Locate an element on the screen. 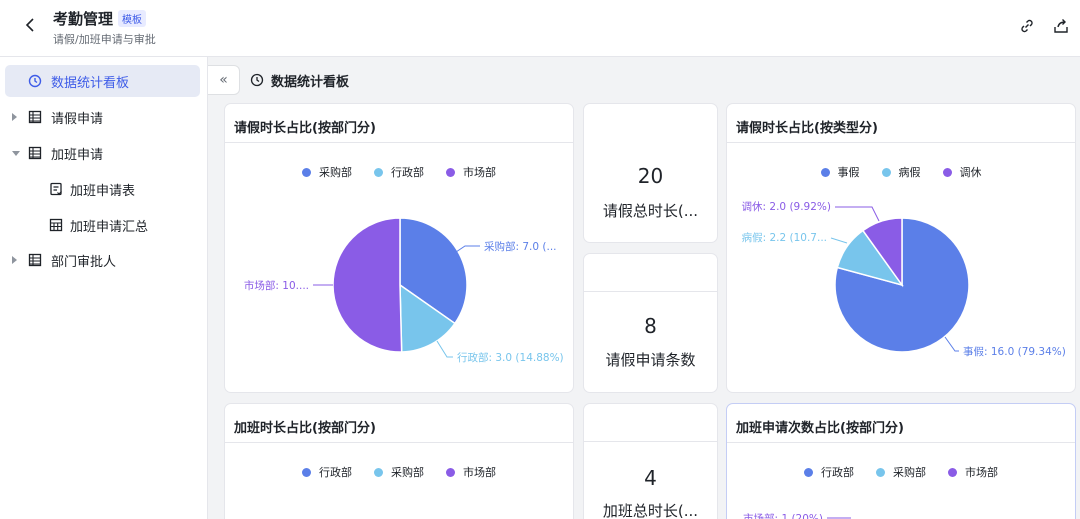  sidebar-item-overtime-apply: 加班申请 is located at coordinates (102, 153).